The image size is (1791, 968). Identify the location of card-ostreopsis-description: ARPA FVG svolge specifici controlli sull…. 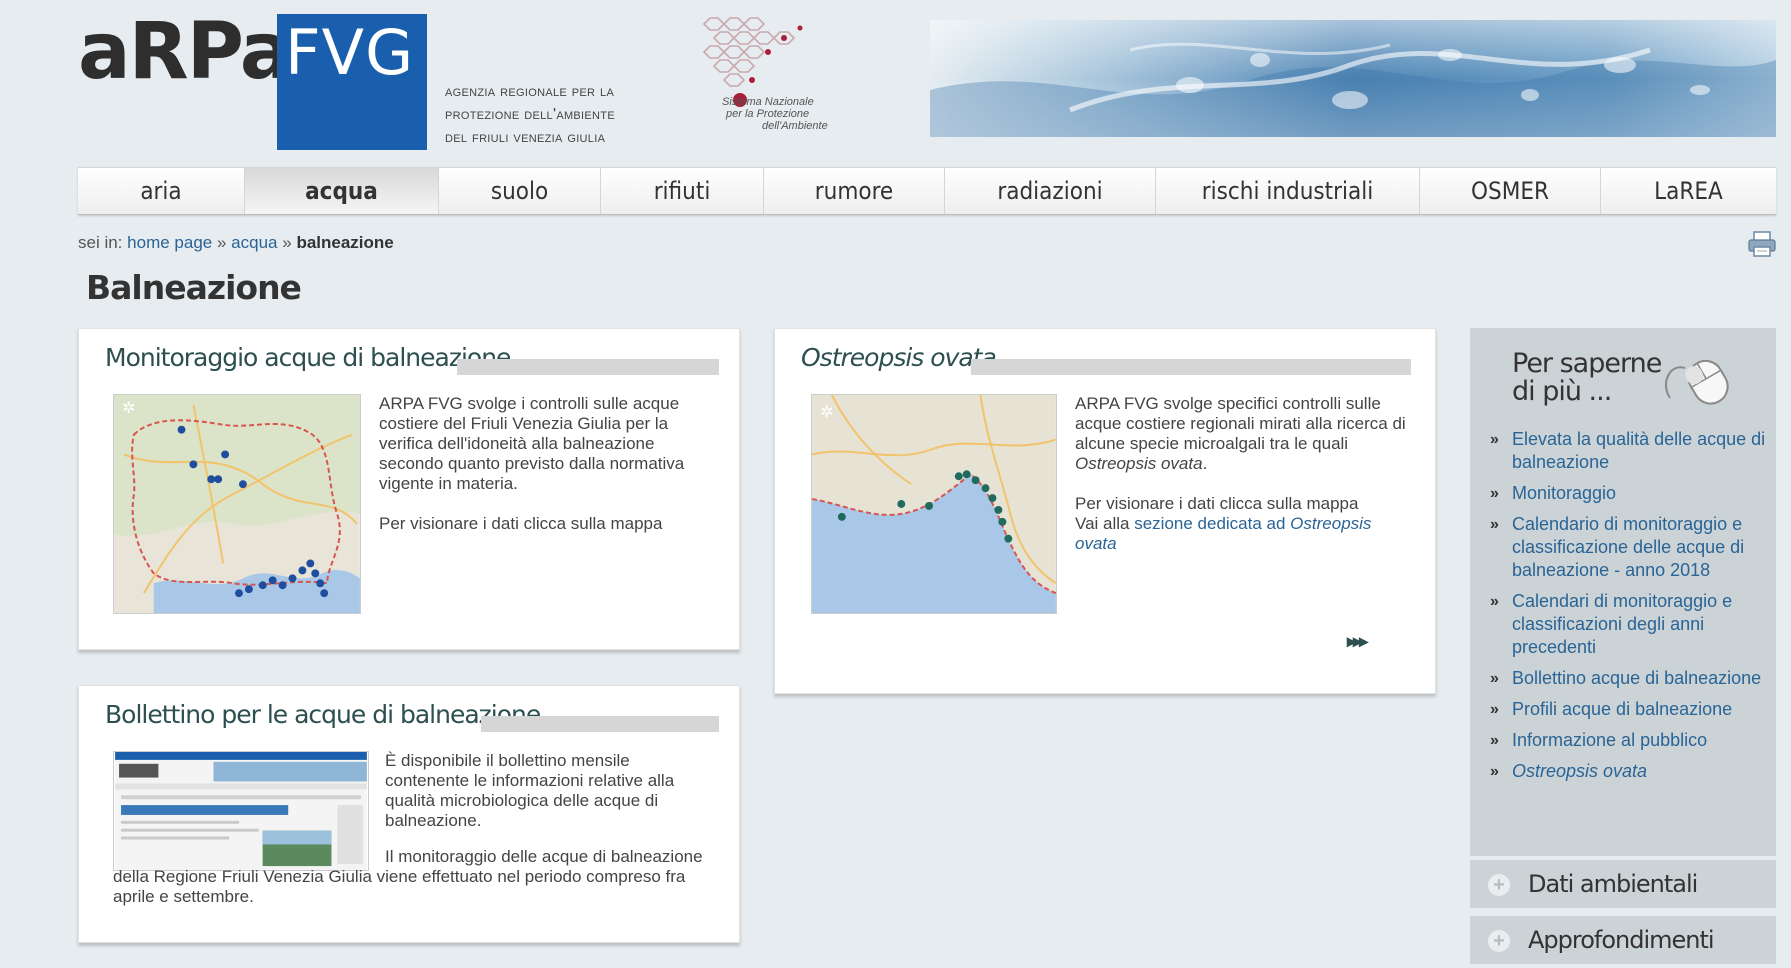
(1245, 434).